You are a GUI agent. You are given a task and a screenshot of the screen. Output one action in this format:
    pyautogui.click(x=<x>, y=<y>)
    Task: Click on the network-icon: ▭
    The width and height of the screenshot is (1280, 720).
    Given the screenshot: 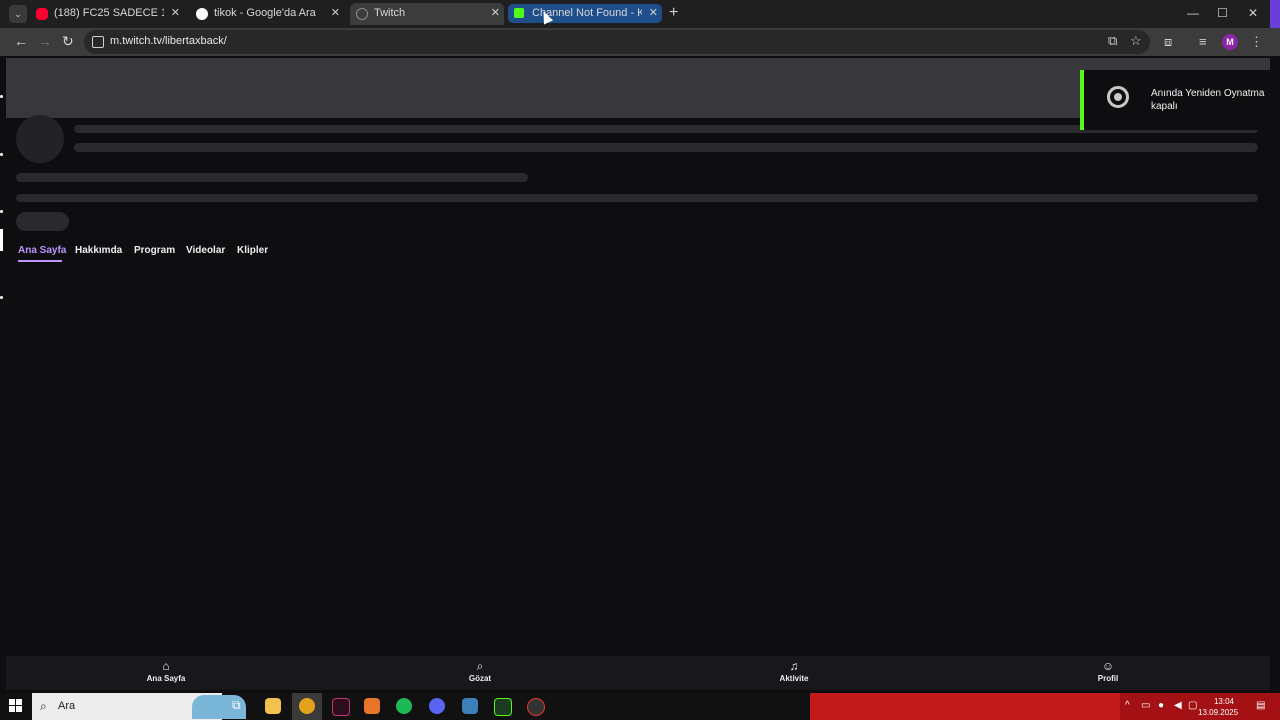 What is the action you would take?
    pyautogui.click(x=1145, y=705)
    